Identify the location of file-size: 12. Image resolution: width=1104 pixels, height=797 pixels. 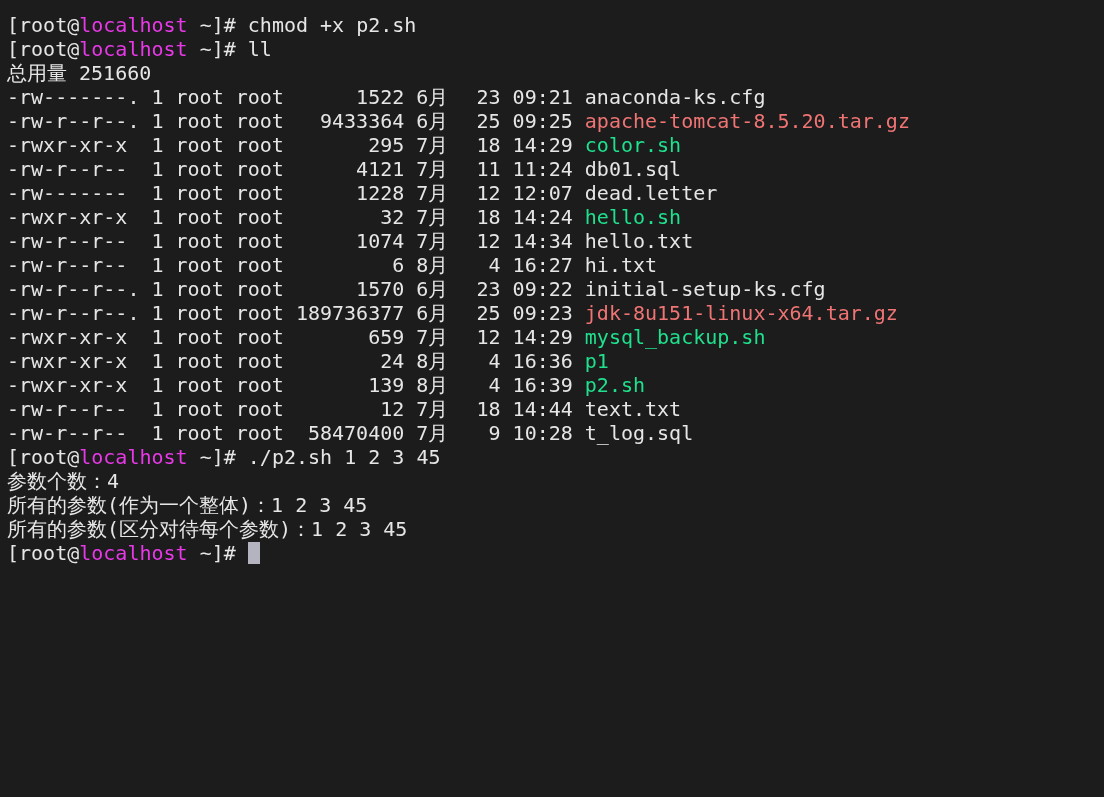
(392, 409).